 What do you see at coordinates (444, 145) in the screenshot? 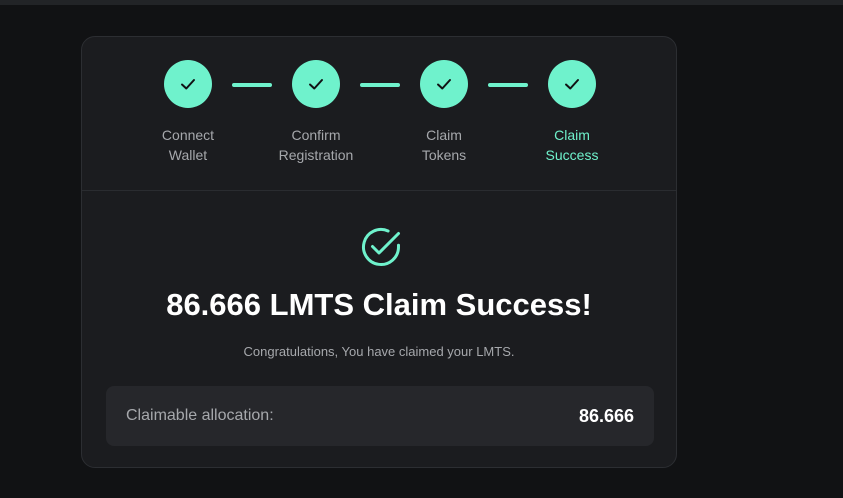
I see `step-label: Claim Tokens` at bounding box center [444, 145].